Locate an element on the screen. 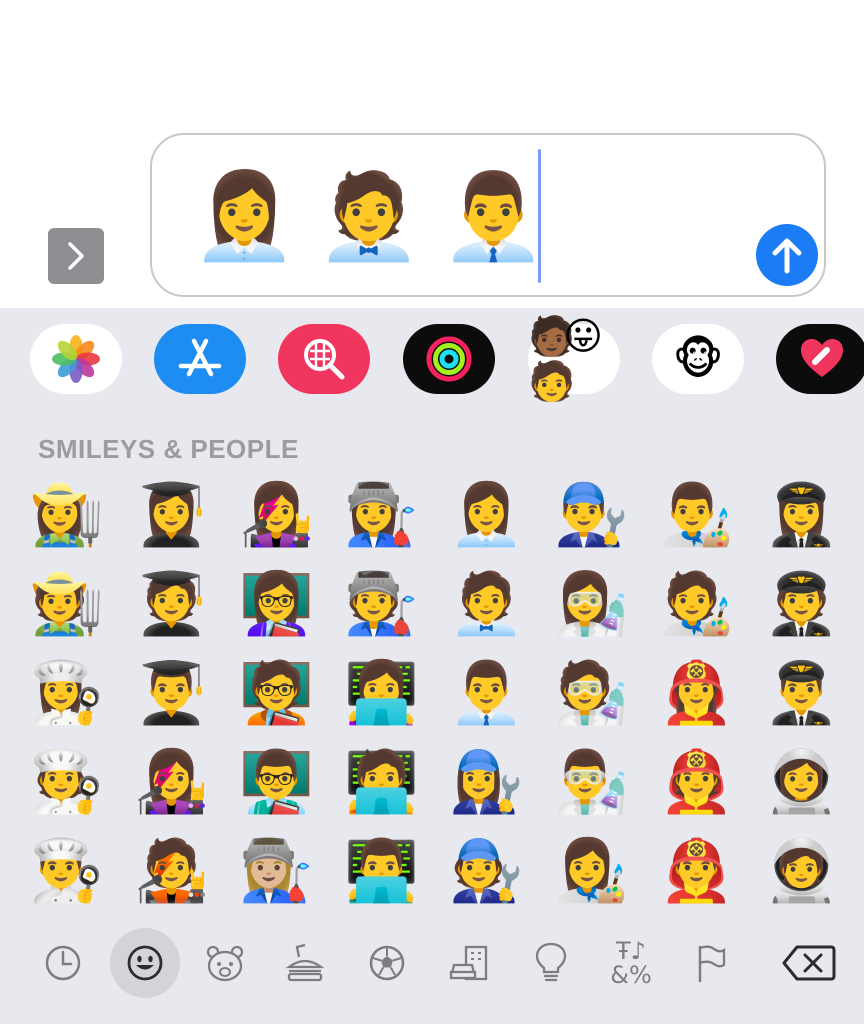 This screenshot has width=864, height=1024. emoji-key: 👨‍🎓 is located at coordinates (171, 692).